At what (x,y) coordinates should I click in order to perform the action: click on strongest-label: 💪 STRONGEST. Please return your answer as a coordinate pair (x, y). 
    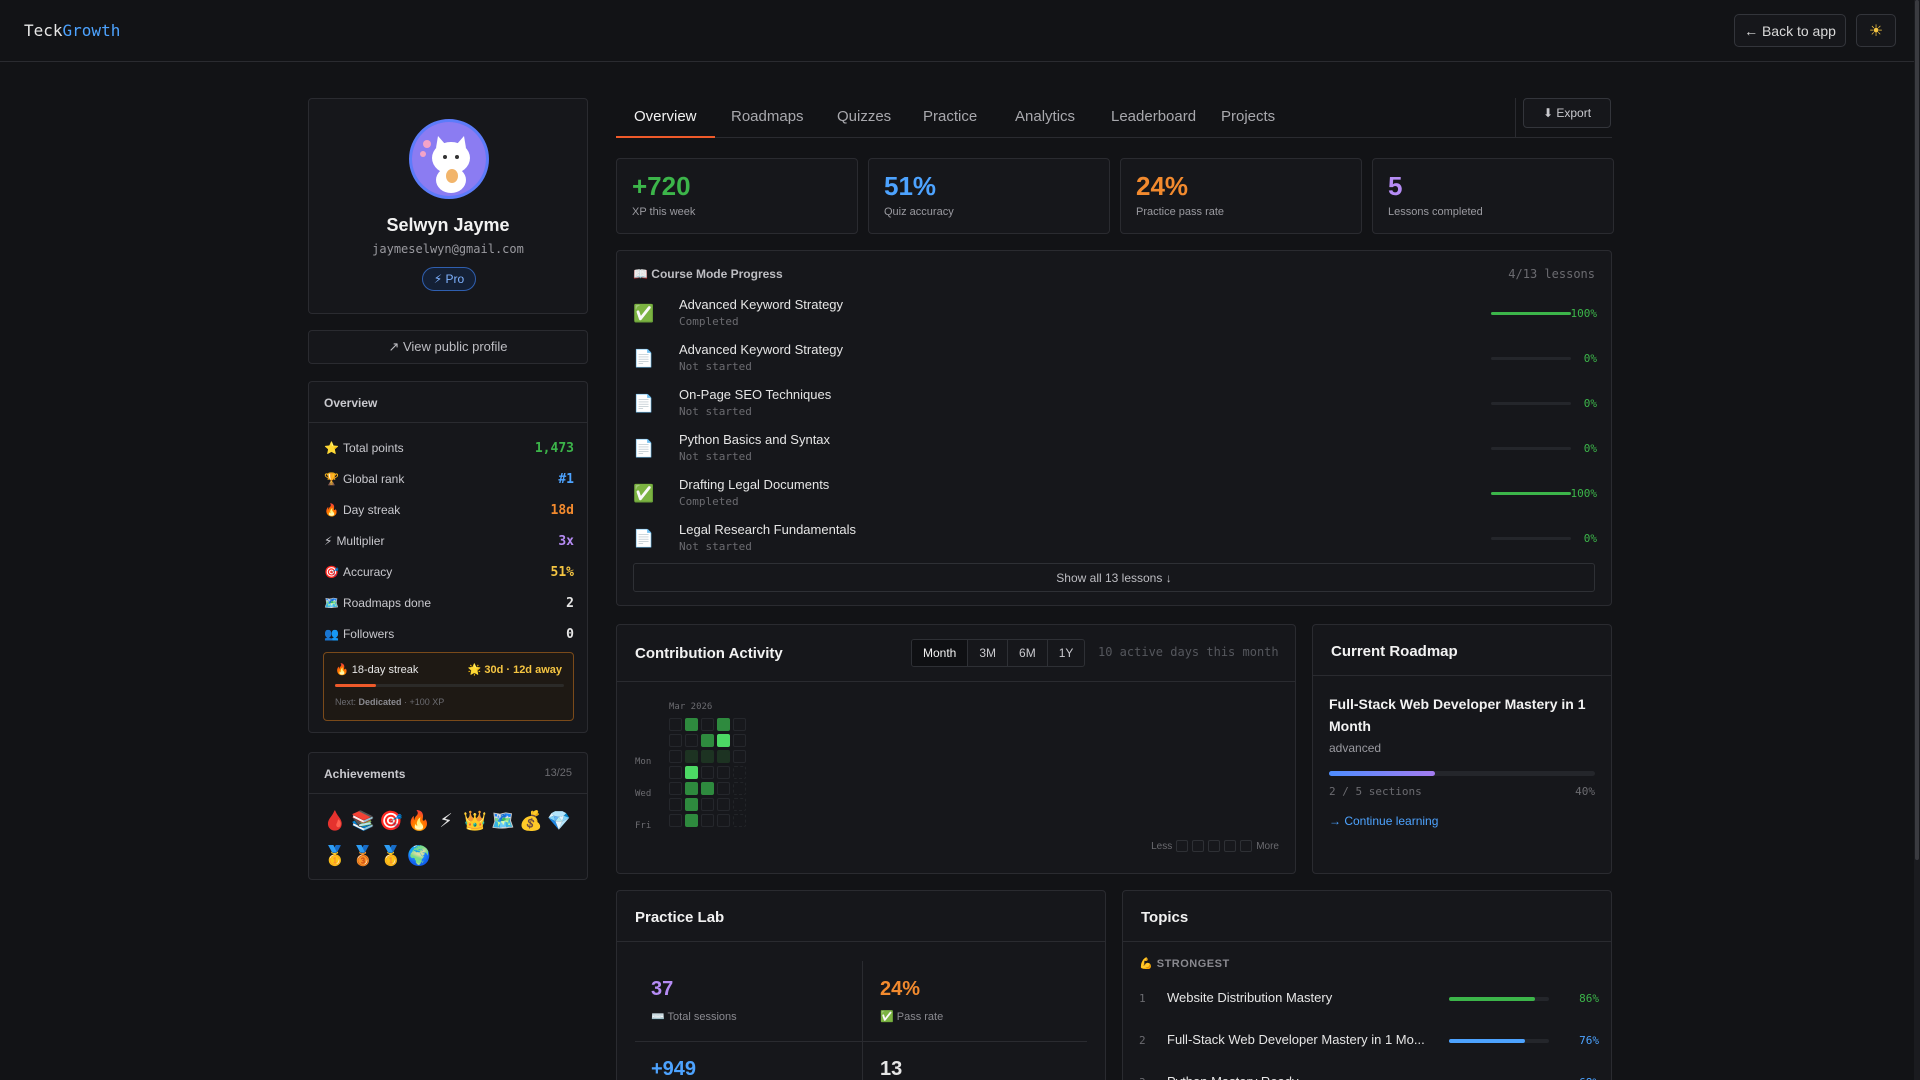
    Looking at the image, I should click on (1184, 964).